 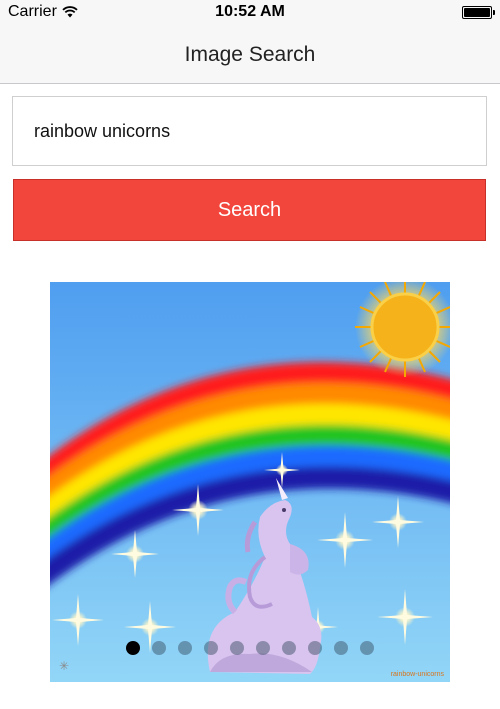 What do you see at coordinates (250, 648) in the screenshot?
I see `page-indicator` at bounding box center [250, 648].